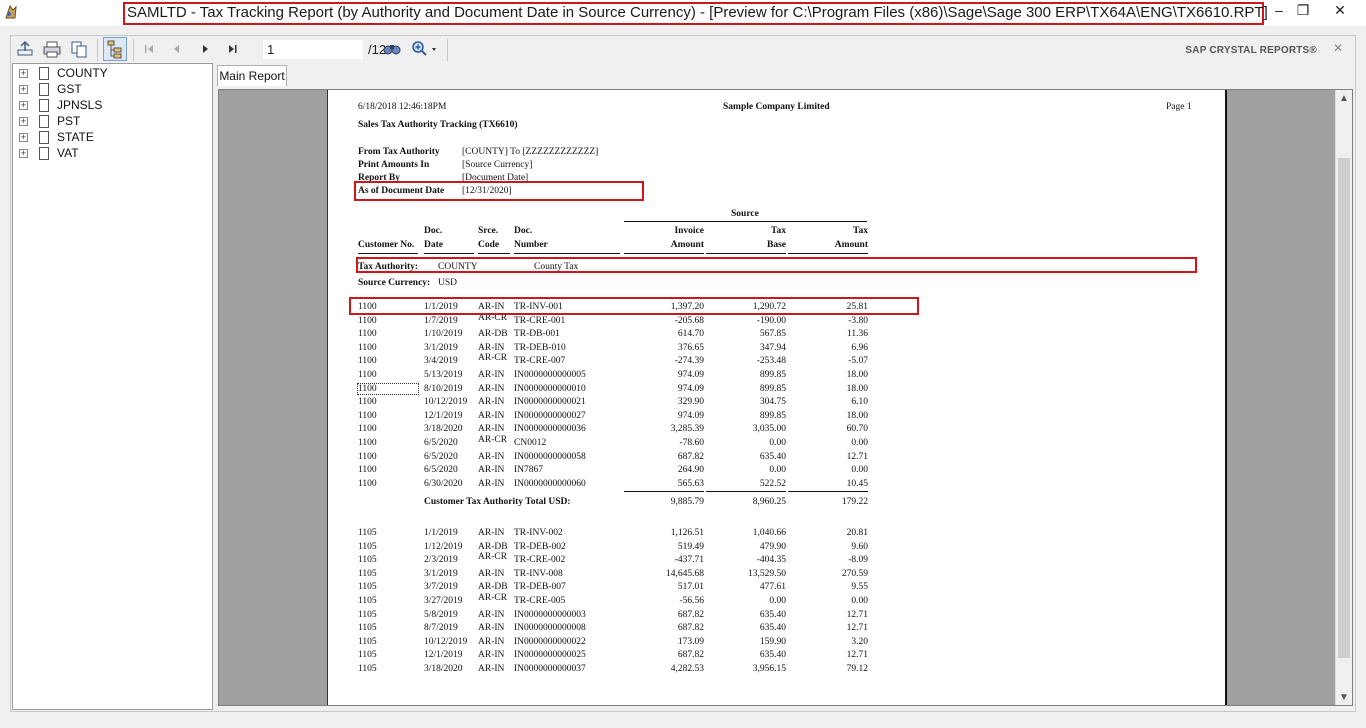 The image size is (1366, 728). Describe the element at coordinates (769, 533) in the screenshot. I see `tax-base-cell: 1,040.66` at that location.